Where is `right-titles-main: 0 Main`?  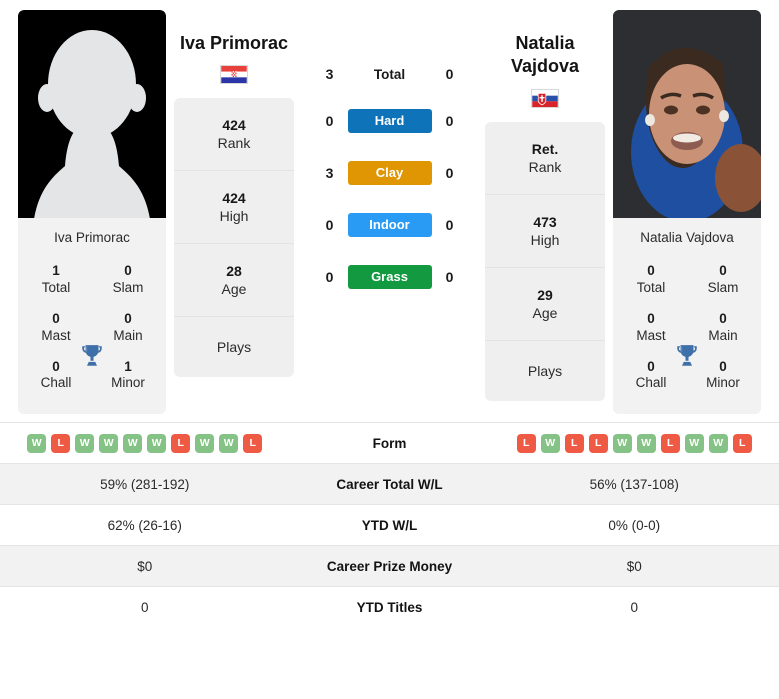 right-titles-main: 0 Main is located at coordinates (723, 328).